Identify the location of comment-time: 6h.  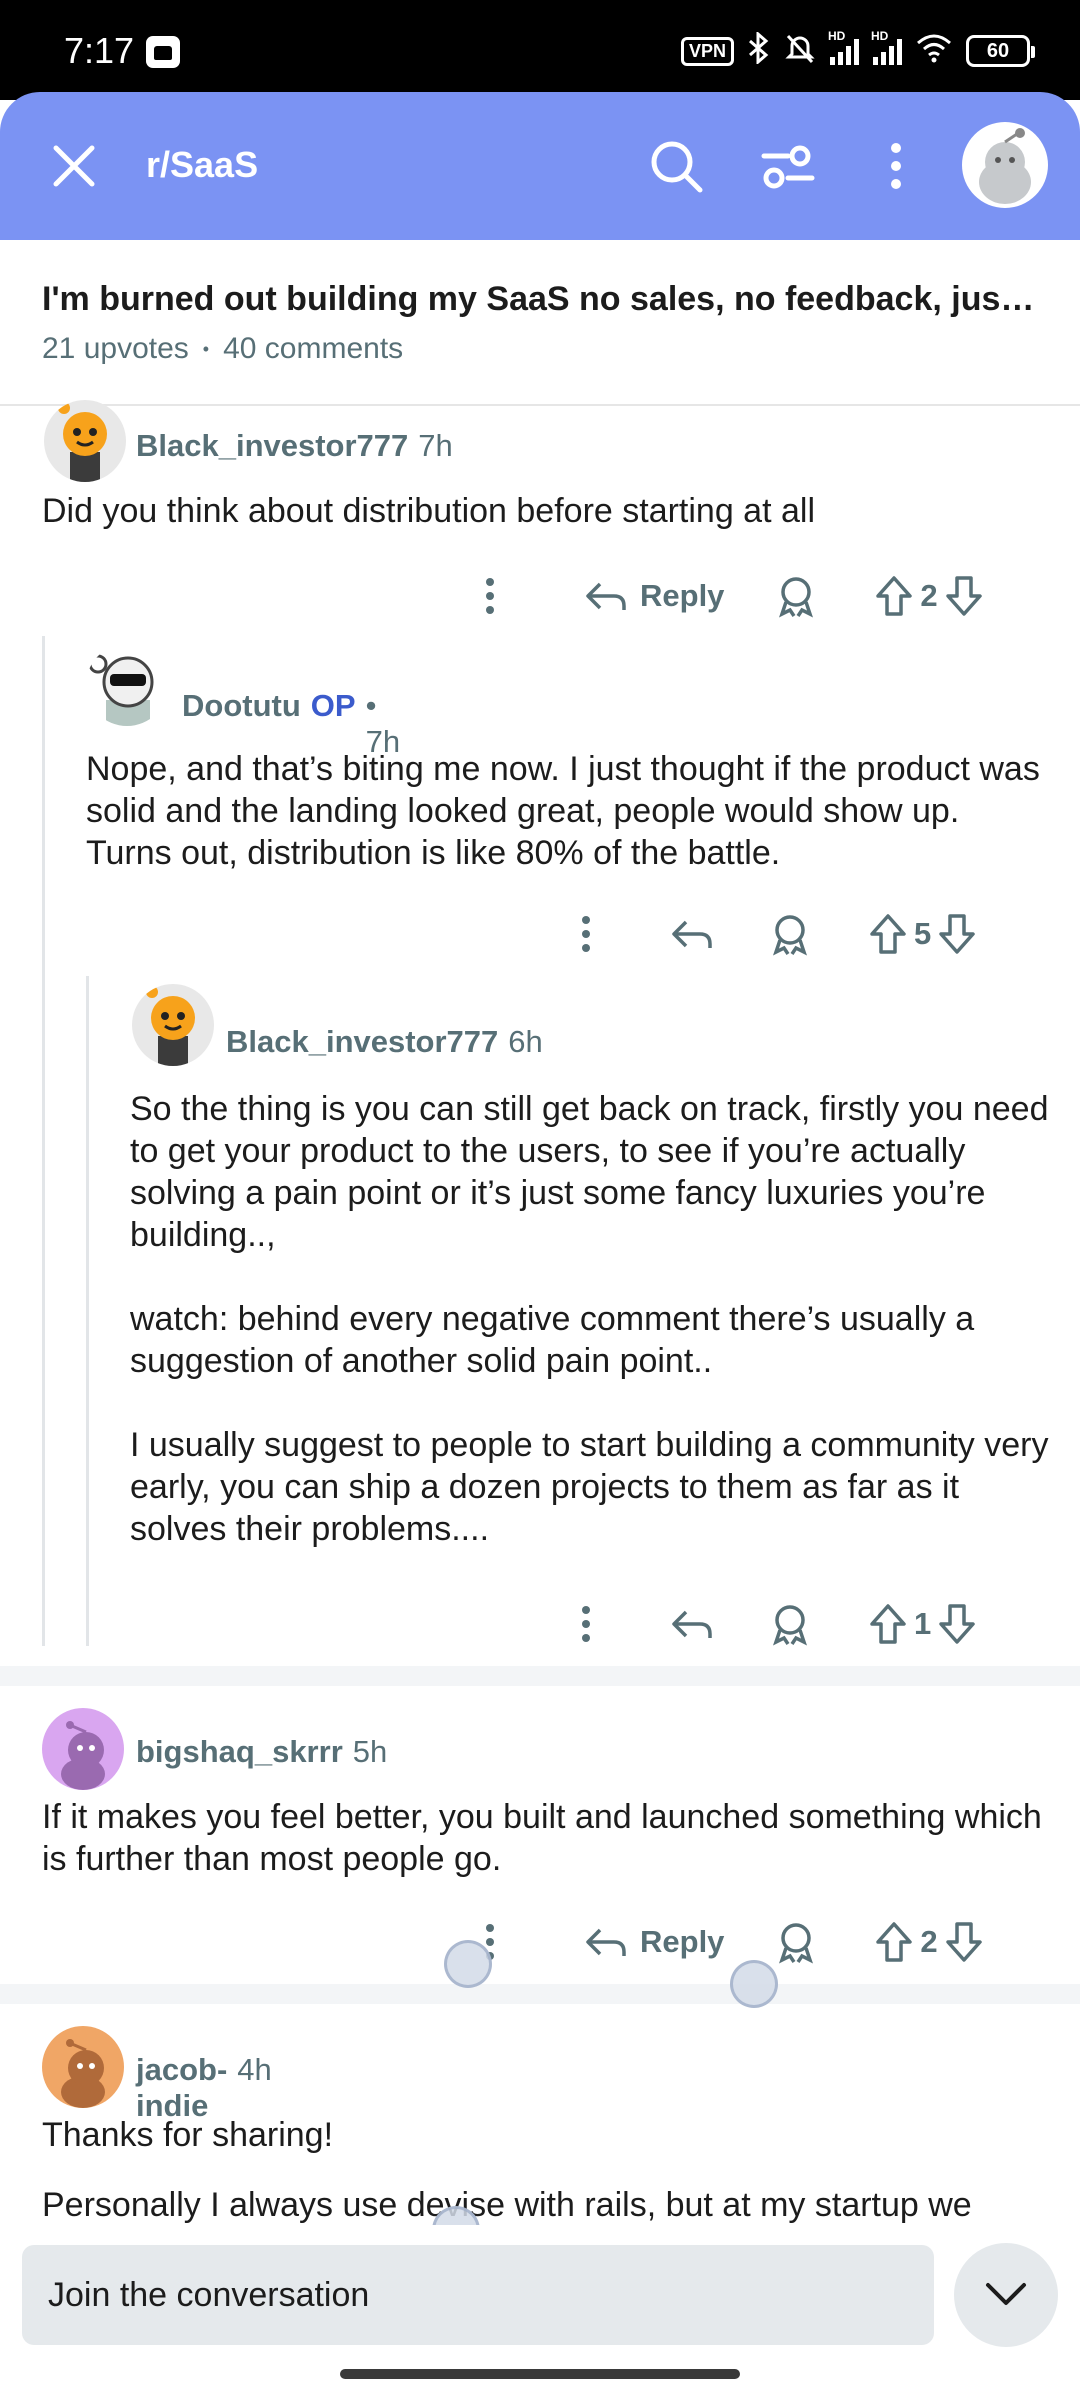
(525, 1041).